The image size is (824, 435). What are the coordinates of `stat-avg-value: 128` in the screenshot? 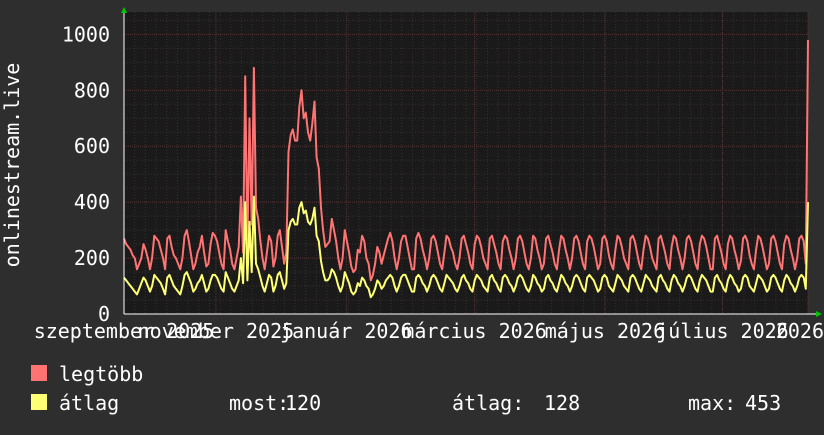 It's located at (562, 403).